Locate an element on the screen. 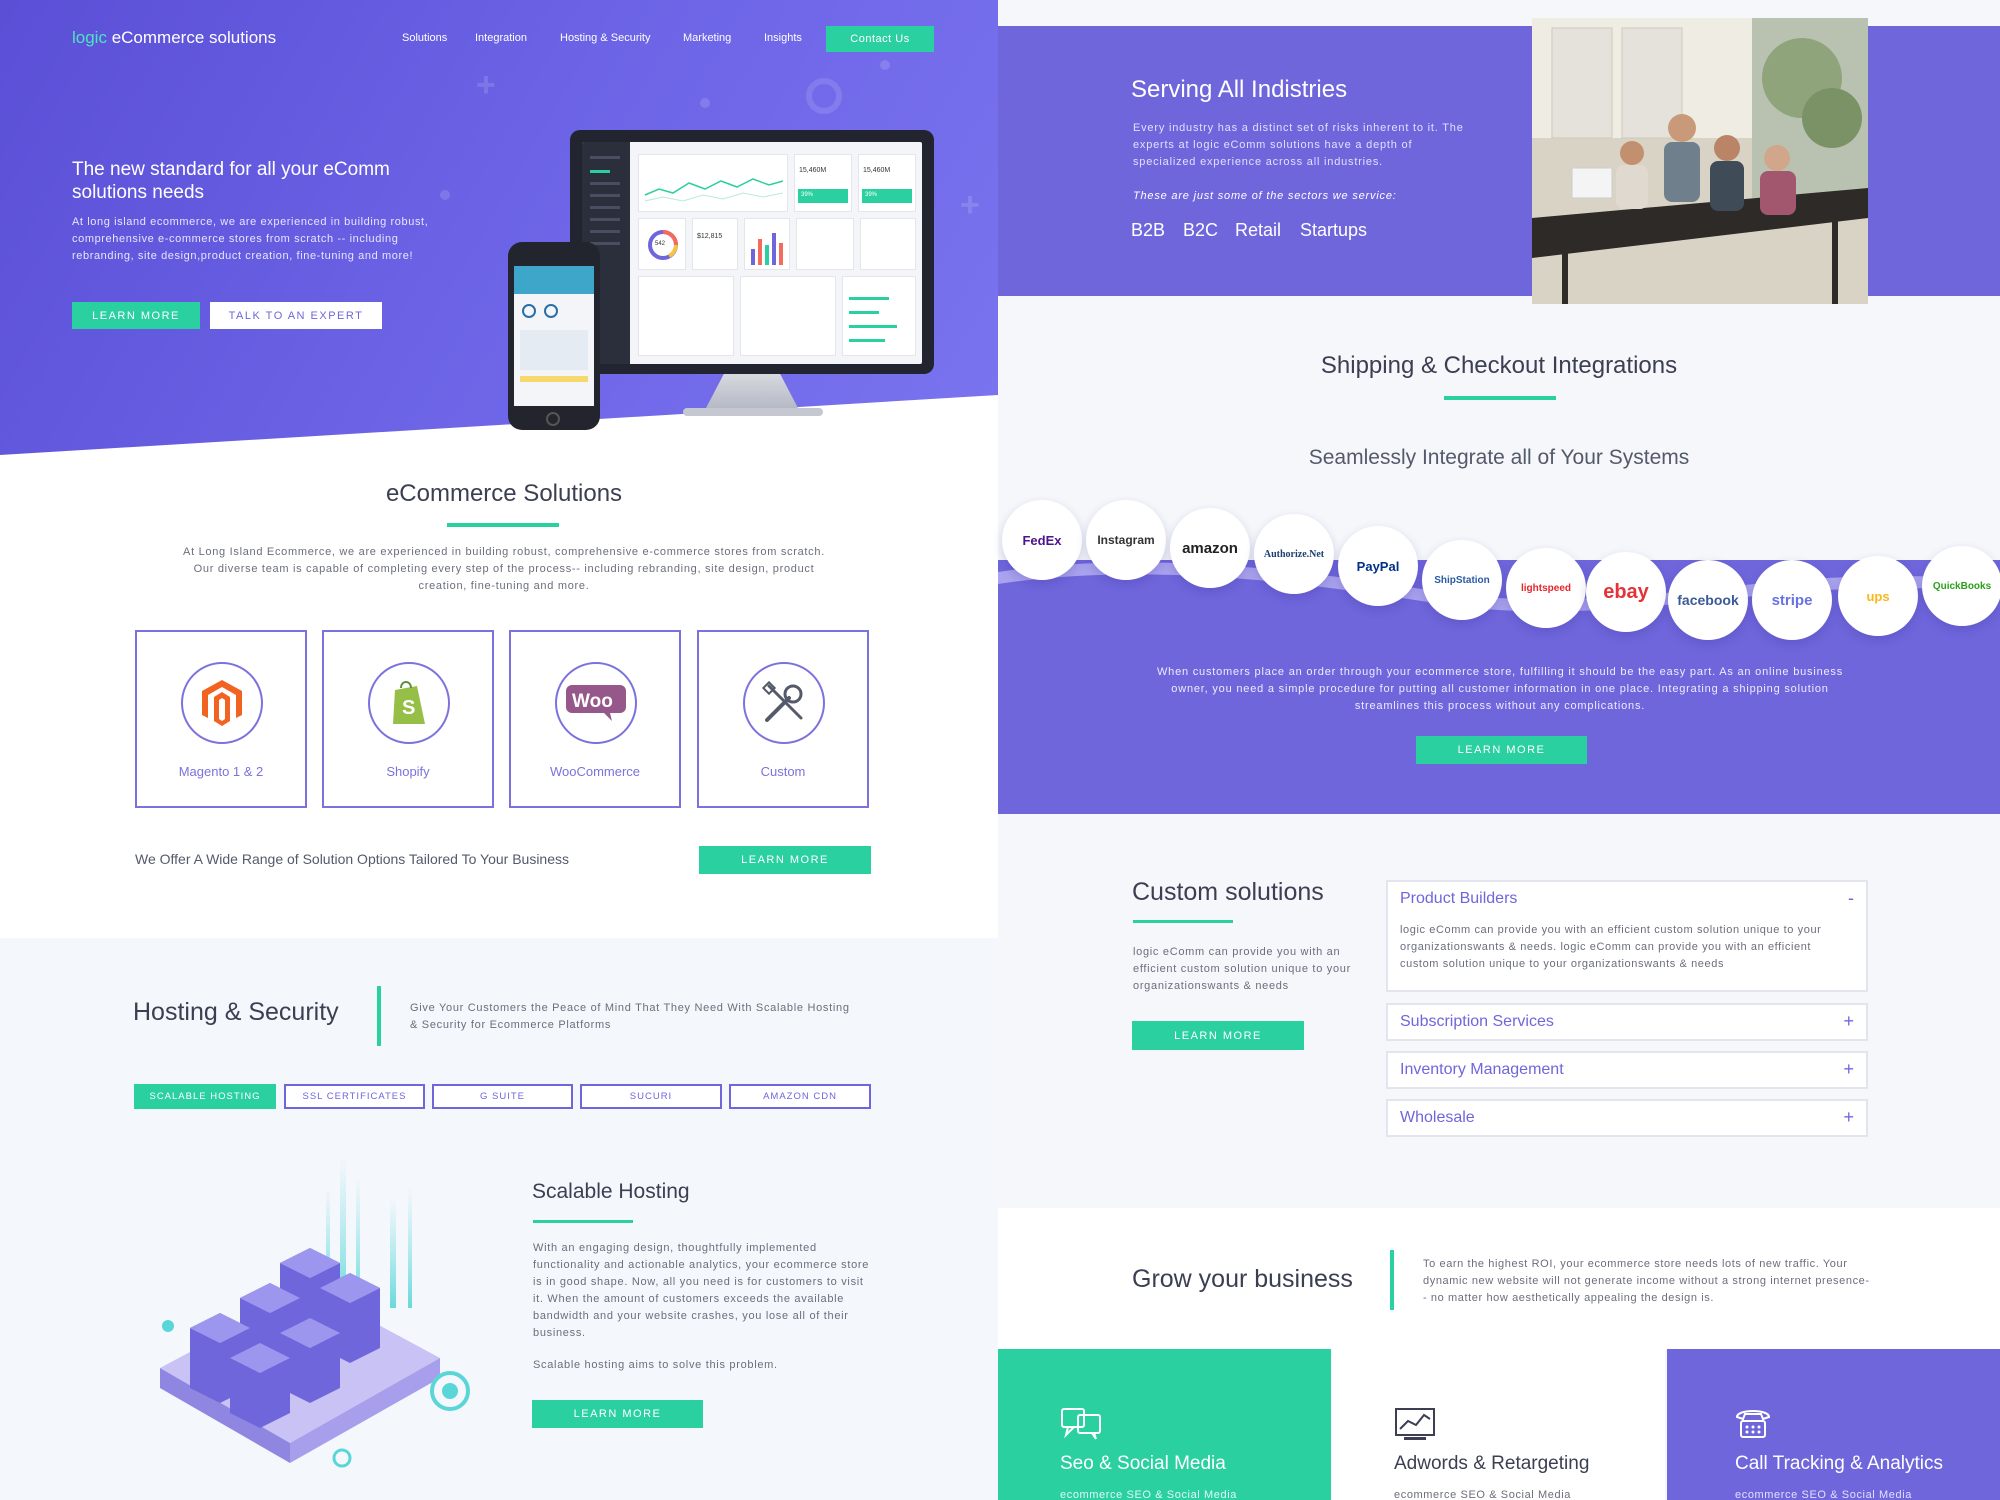  sector-retail: Retail is located at coordinates (1258, 230).